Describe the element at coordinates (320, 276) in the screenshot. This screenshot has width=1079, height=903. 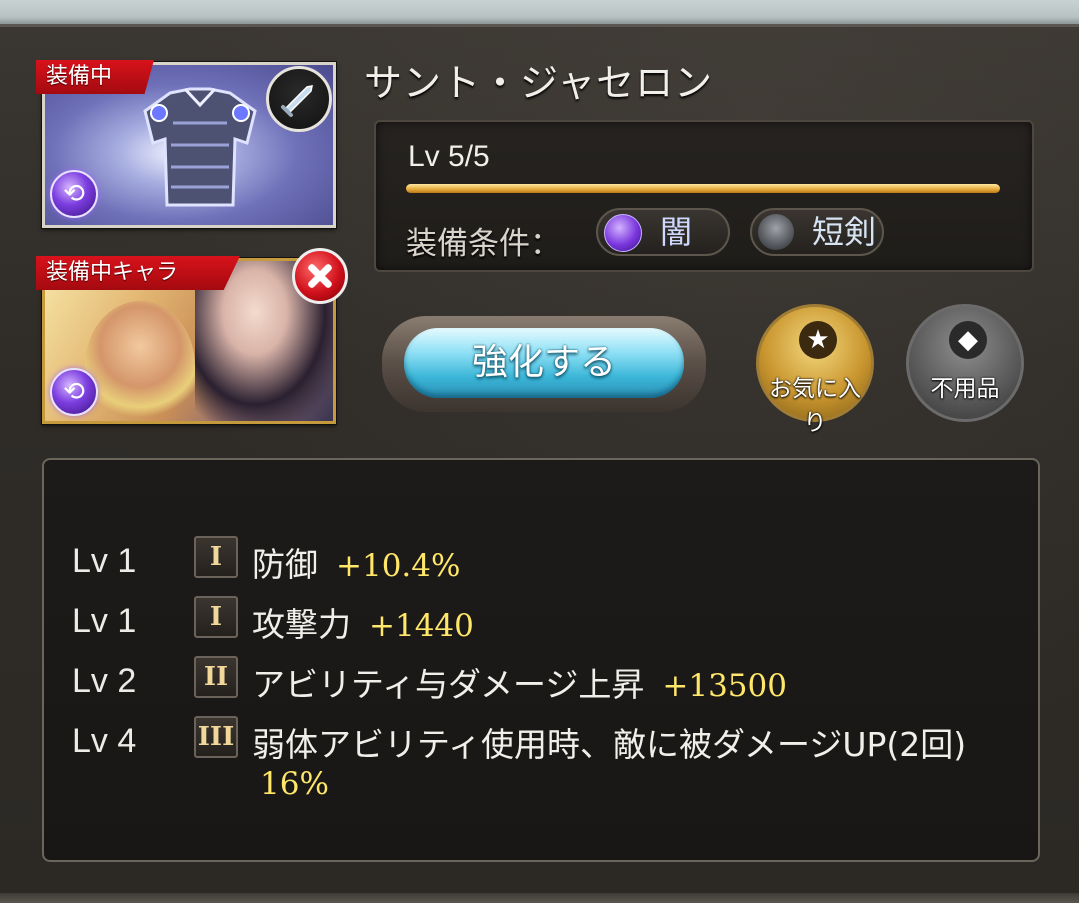
I see `unequip-close-icon` at that location.